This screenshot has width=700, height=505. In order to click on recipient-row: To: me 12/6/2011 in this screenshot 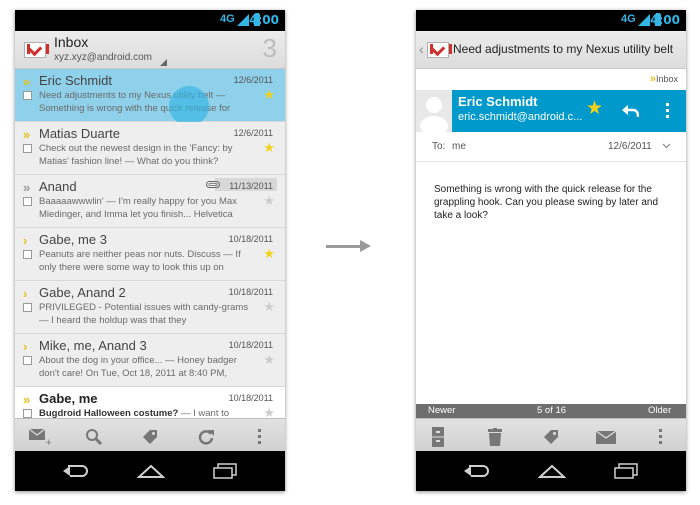, I will do `click(551, 147)`.